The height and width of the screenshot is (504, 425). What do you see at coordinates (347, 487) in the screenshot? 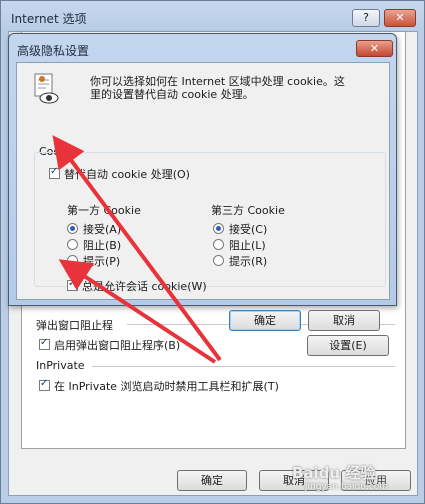
I see `watermark-sub: jingyan.baidu.com` at bounding box center [347, 487].